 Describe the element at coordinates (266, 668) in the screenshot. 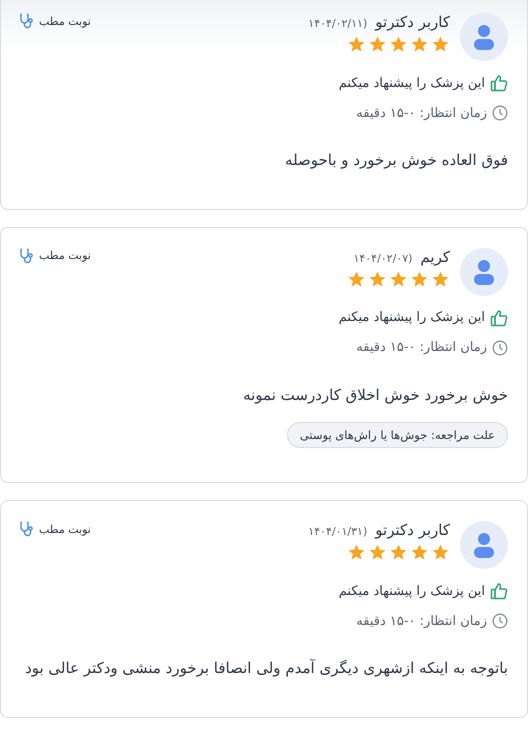

I see `review-comment: باتوجه به اینکه ازشهری دیگری آمدم ولی انصافا برخورد منشی ودکتر عالی بود` at that location.